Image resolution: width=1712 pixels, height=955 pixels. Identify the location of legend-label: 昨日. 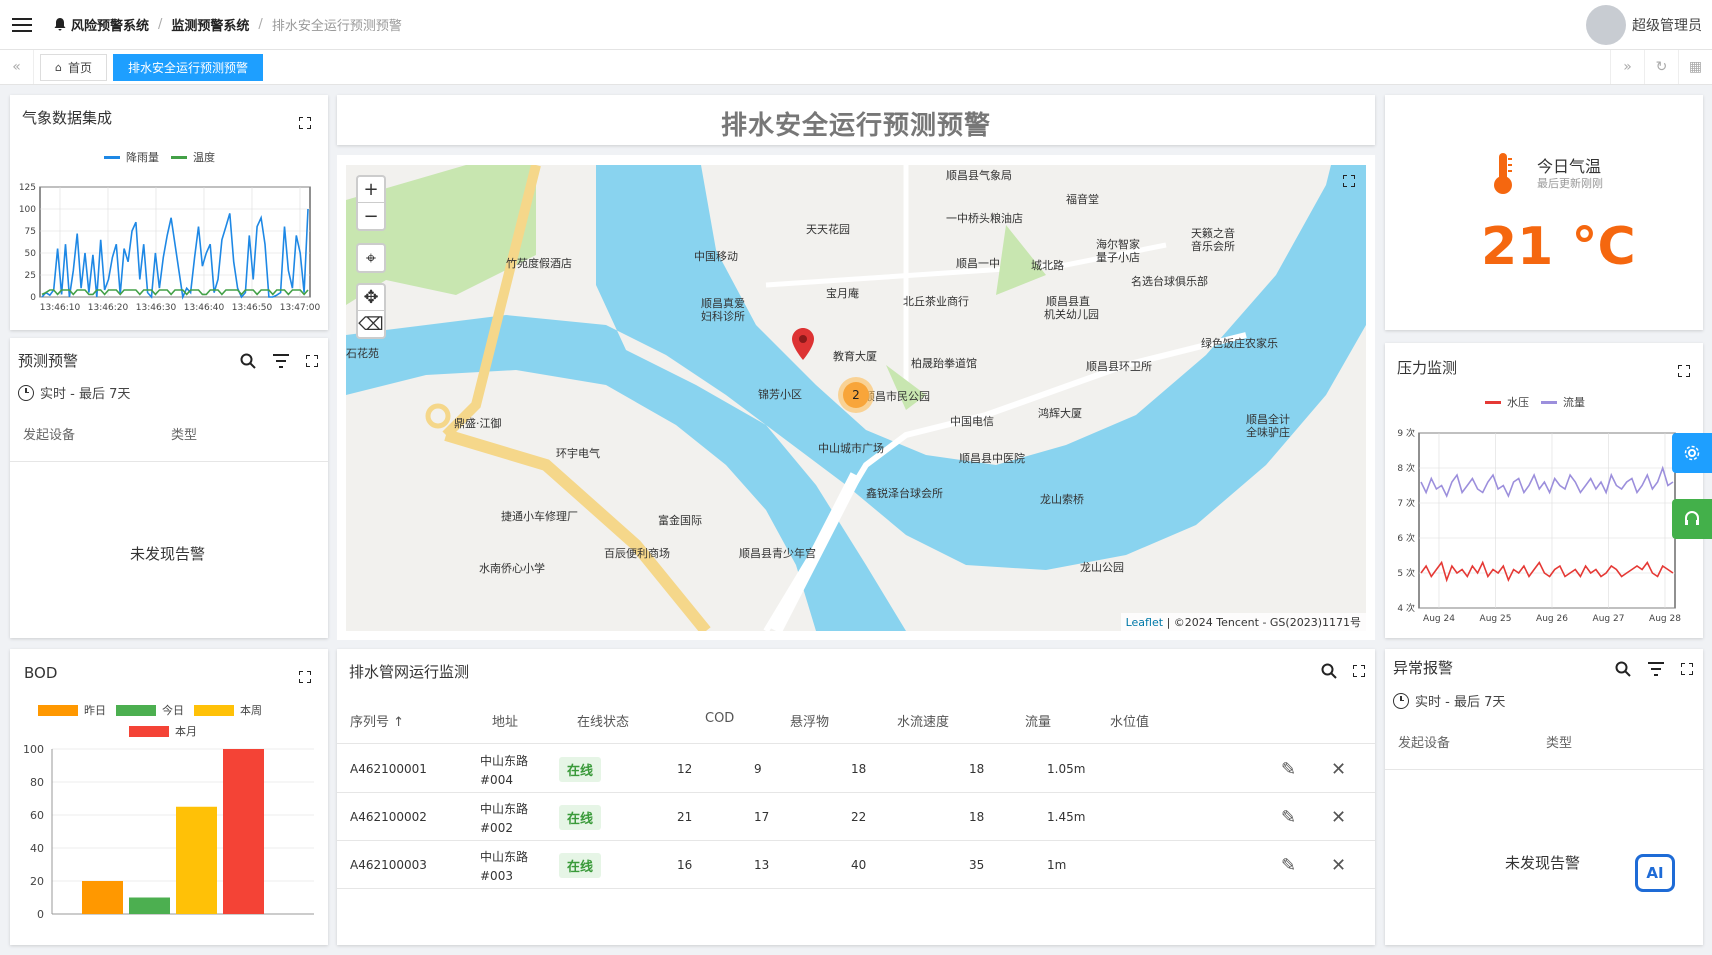
(95, 710).